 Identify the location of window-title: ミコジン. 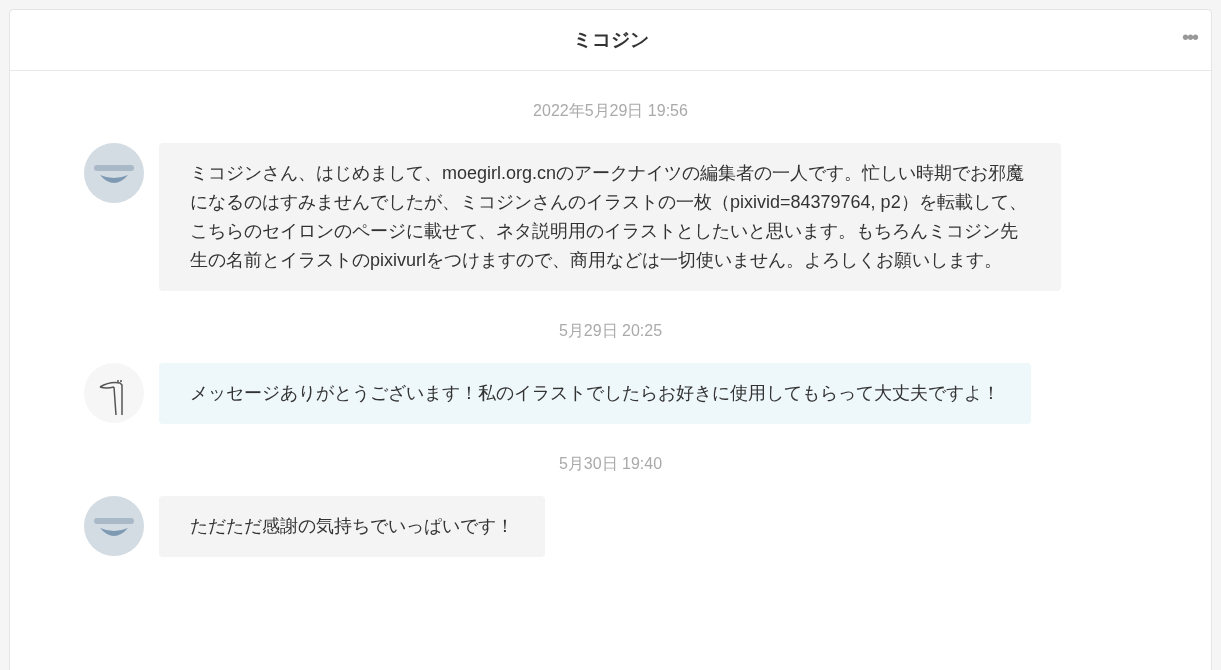
(610, 39).